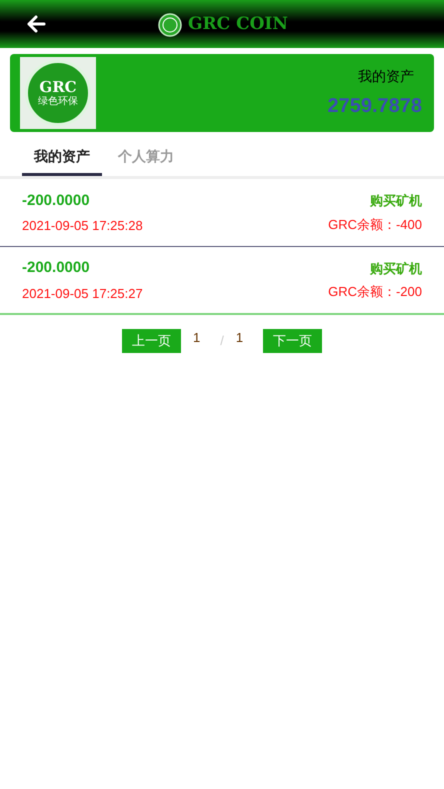  What do you see at coordinates (292, 341) in the screenshot?
I see `next-page-button: 下一页` at bounding box center [292, 341].